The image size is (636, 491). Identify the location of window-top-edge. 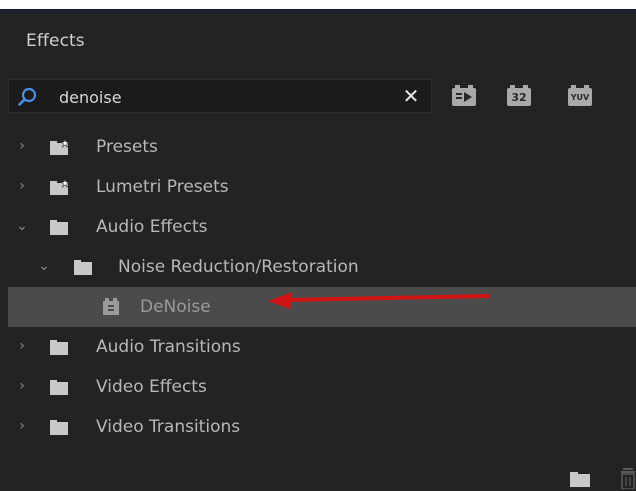
(318, 6).